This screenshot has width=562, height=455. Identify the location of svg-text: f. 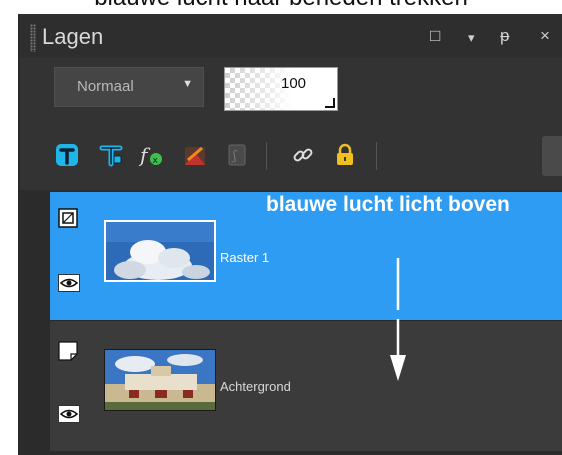
(144, 155).